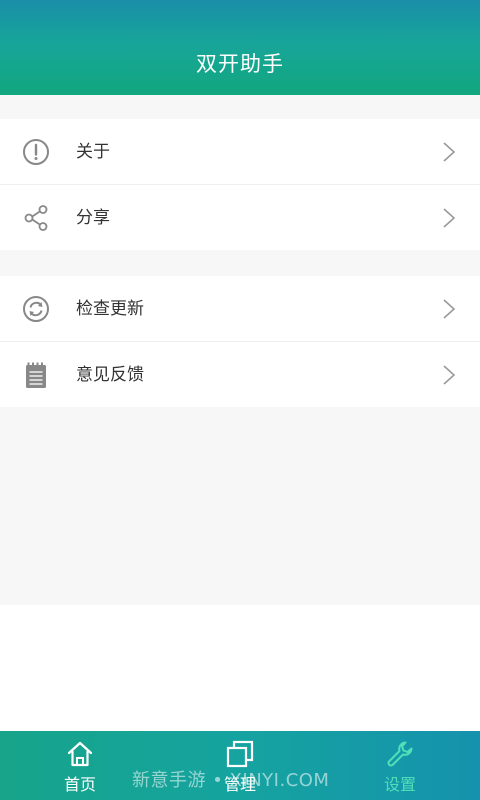  I want to click on home-icon, so click(80, 754).